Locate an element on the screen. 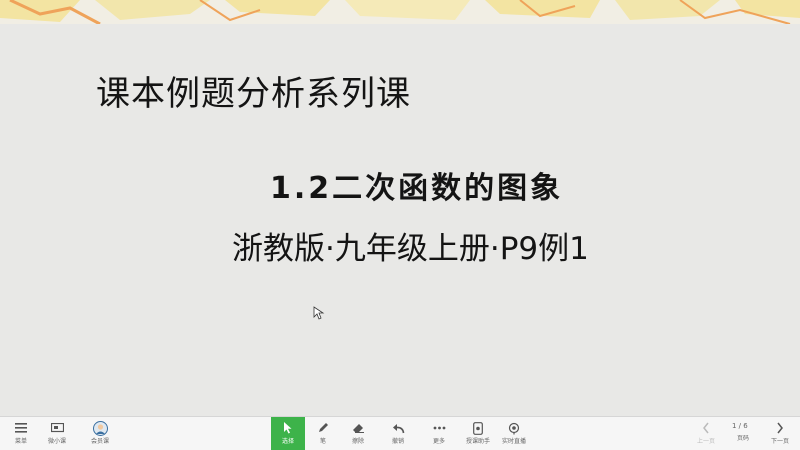 The height and width of the screenshot is (450, 800). live-button: 实时直播 is located at coordinates (514, 433).